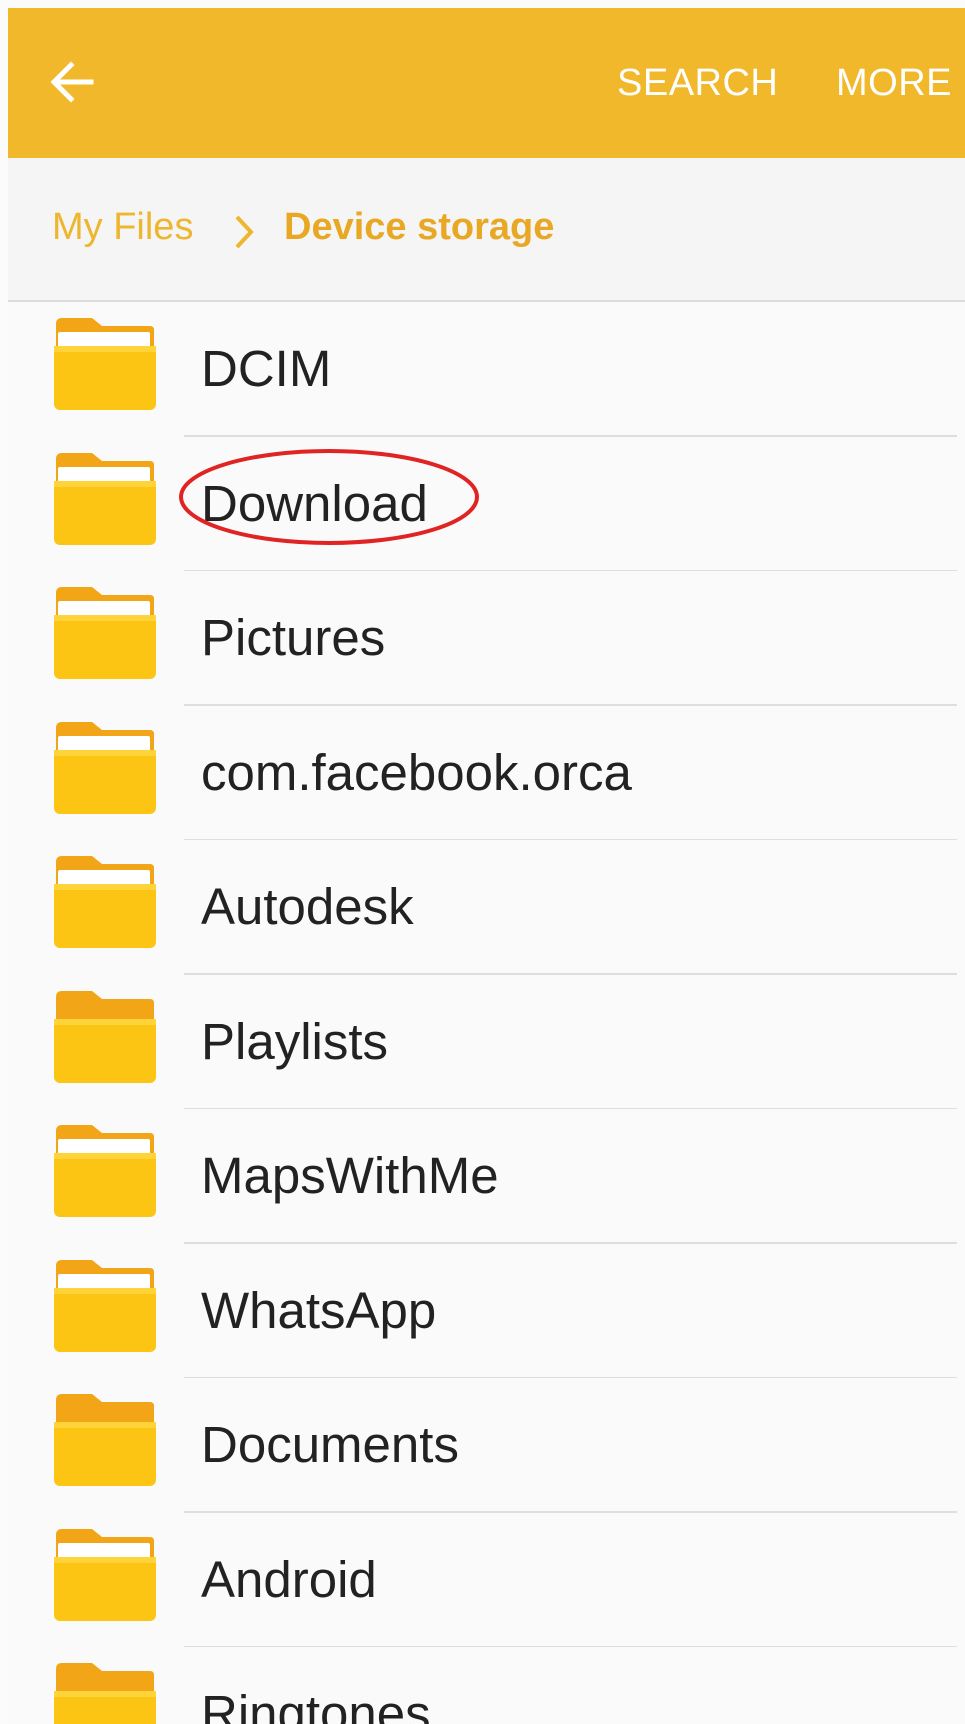 This screenshot has width=965, height=1724. What do you see at coordinates (486, 1042) in the screenshot?
I see `folder-row: Playlists` at bounding box center [486, 1042].